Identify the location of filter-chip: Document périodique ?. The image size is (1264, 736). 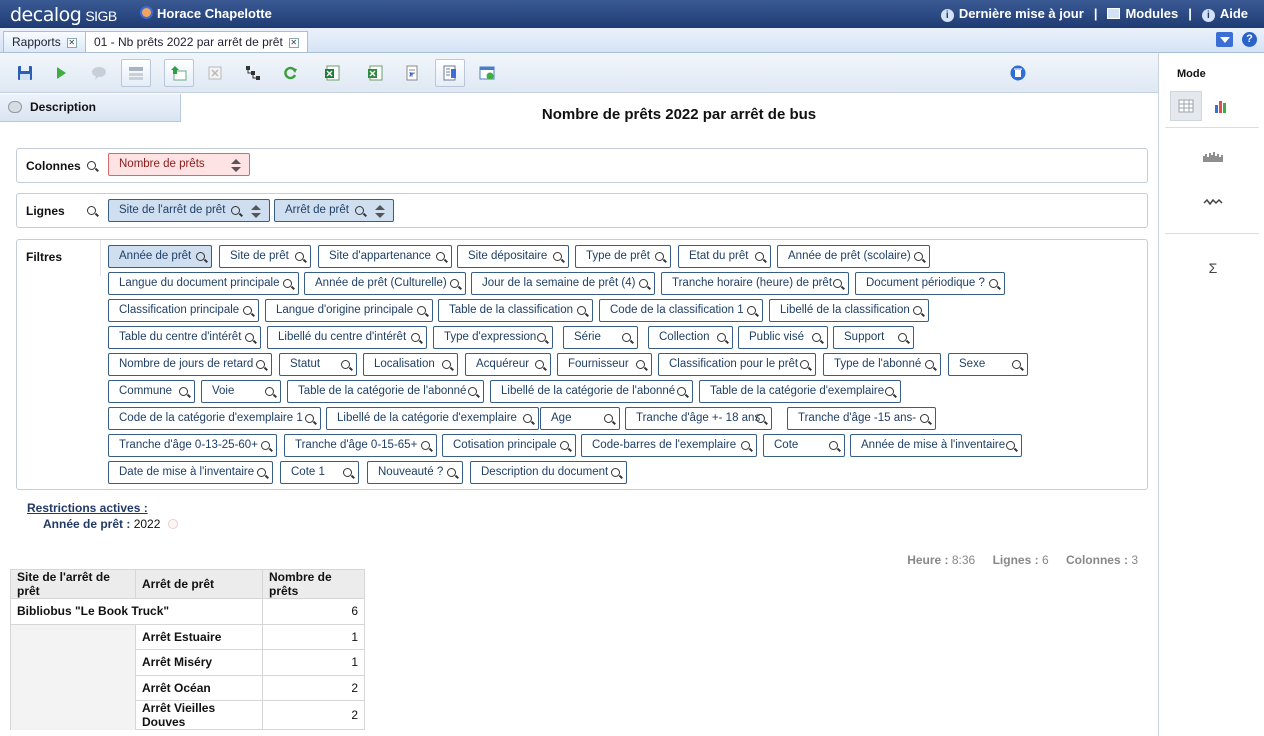
(930, 283).